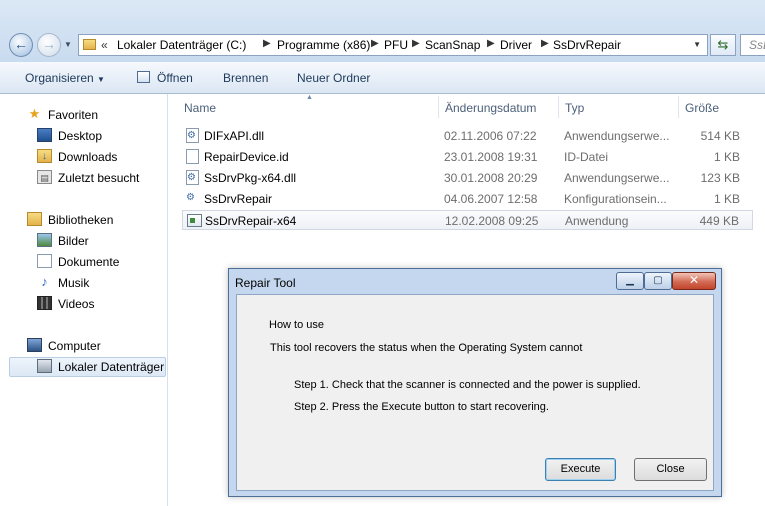  What do you see at coordinates (104, 45) in the screenshot?
I see `address-overflow: «` at bounding box center [104, 45].